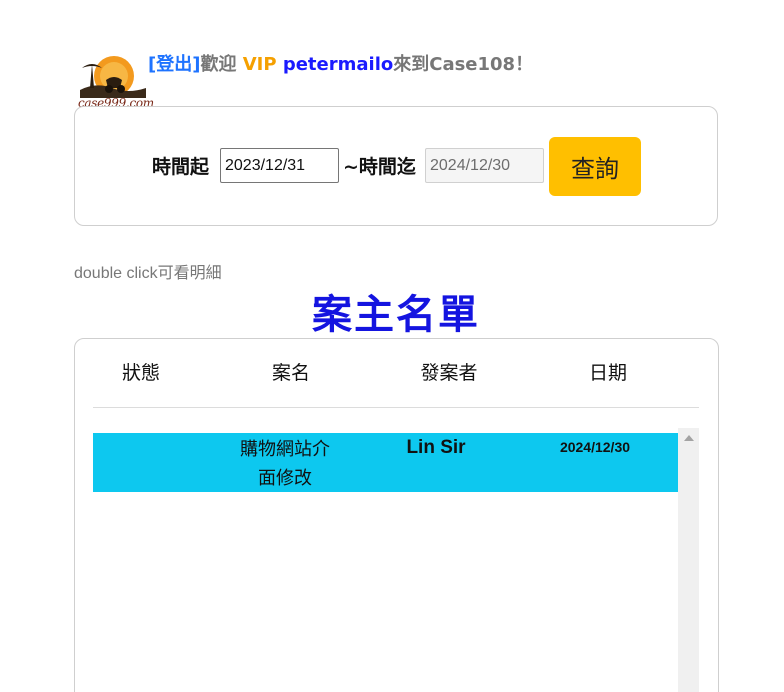 The image size is (784, 692). What do you see at coordinates (259, 64) in the screenshot?
I see `vip-badge: VIP` at bounding box center [259, 64].